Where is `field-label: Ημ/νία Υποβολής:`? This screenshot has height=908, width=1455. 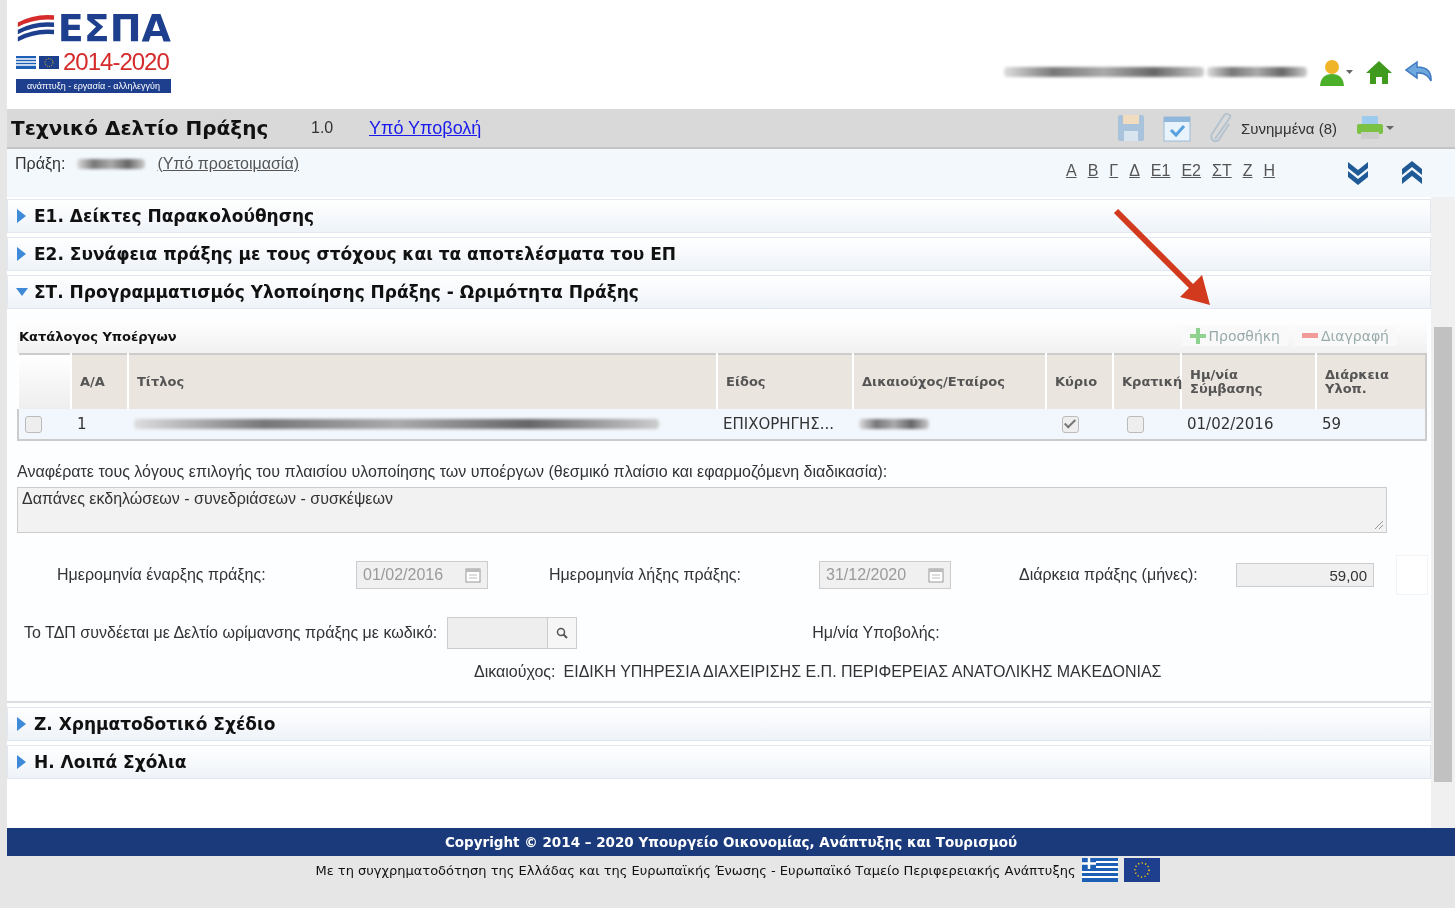 field-label: Ημ/νία Υποβολής: is located at coordinates (876, 633).